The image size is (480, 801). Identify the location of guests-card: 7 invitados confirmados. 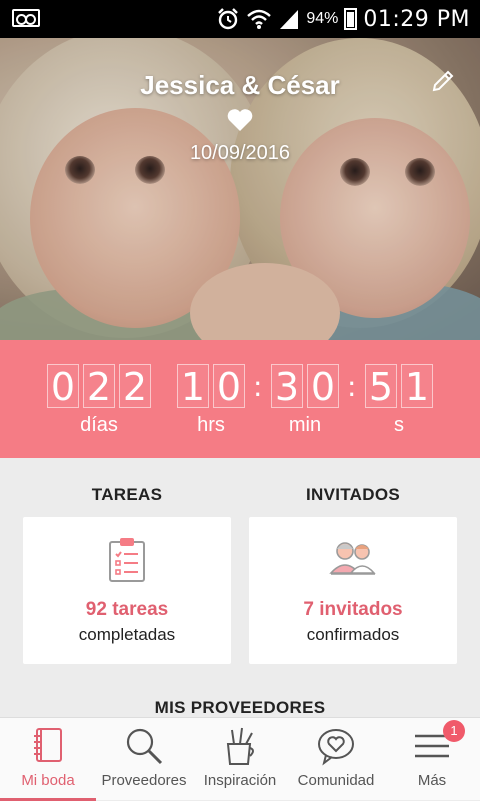
(353, 590).